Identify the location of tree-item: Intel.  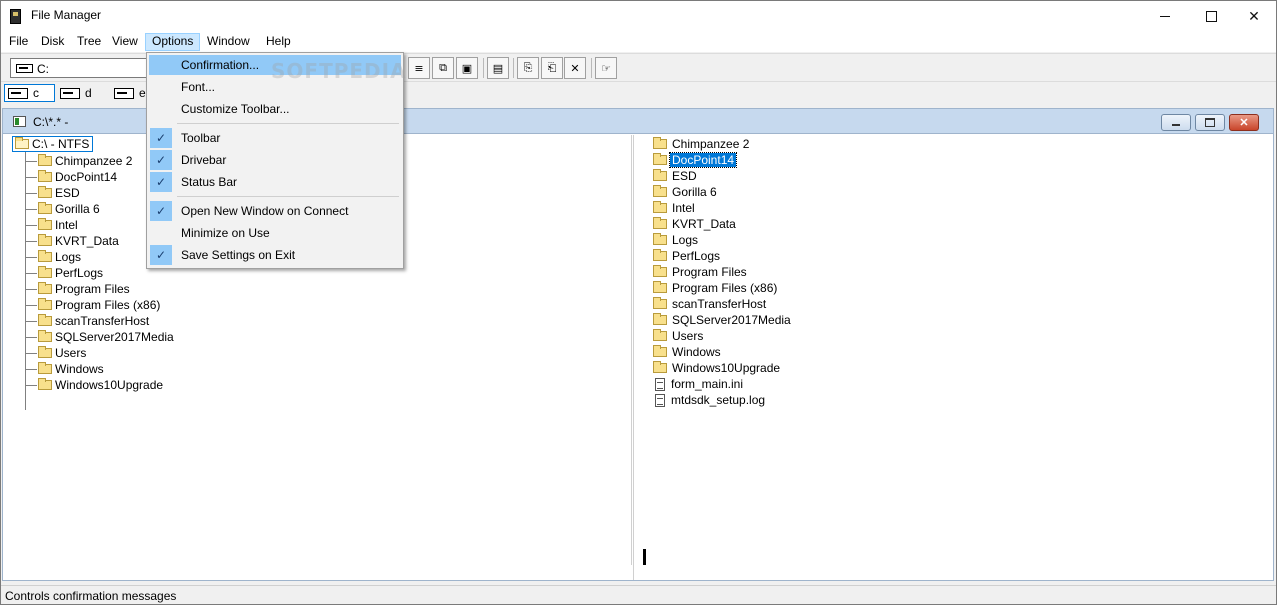
(51, 225).